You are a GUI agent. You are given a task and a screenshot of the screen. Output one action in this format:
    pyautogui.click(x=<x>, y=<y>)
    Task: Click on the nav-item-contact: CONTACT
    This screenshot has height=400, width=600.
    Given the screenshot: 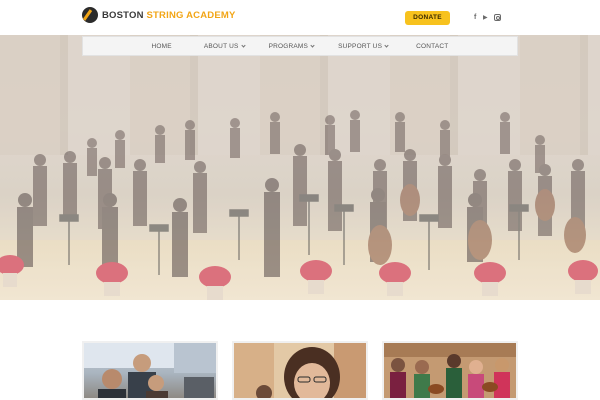 What is the action you would take?
    pyautogui.click(x=432, y=46)
    